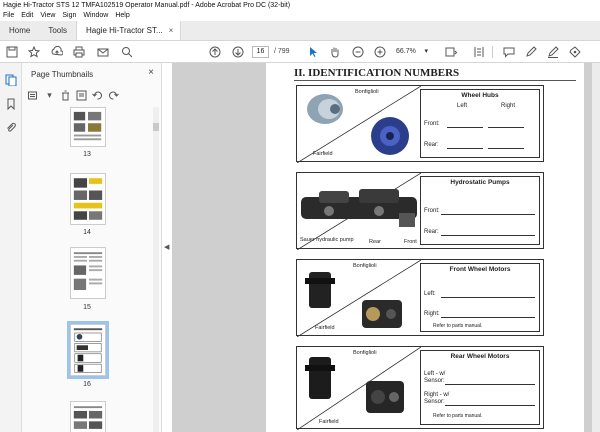 The height and width of the screenshot is (432, 600). Describe the element at coordinates (451, 52) in the screenshot. I see `page-display-icon` at that location.